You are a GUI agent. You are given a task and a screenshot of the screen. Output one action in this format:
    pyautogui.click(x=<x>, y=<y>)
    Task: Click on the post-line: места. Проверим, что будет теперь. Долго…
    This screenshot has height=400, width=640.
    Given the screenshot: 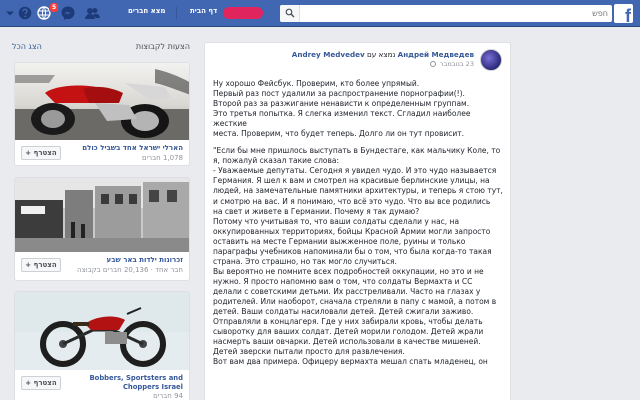 What is the action you would take?
    pyautogui.click(x=338, y=134)
    